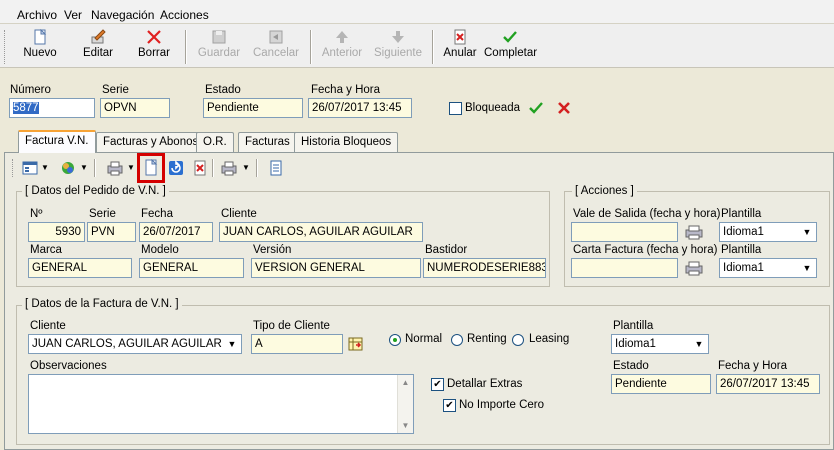 The image size is (834, 450). I want to click on carta-field, so click(624, 268).